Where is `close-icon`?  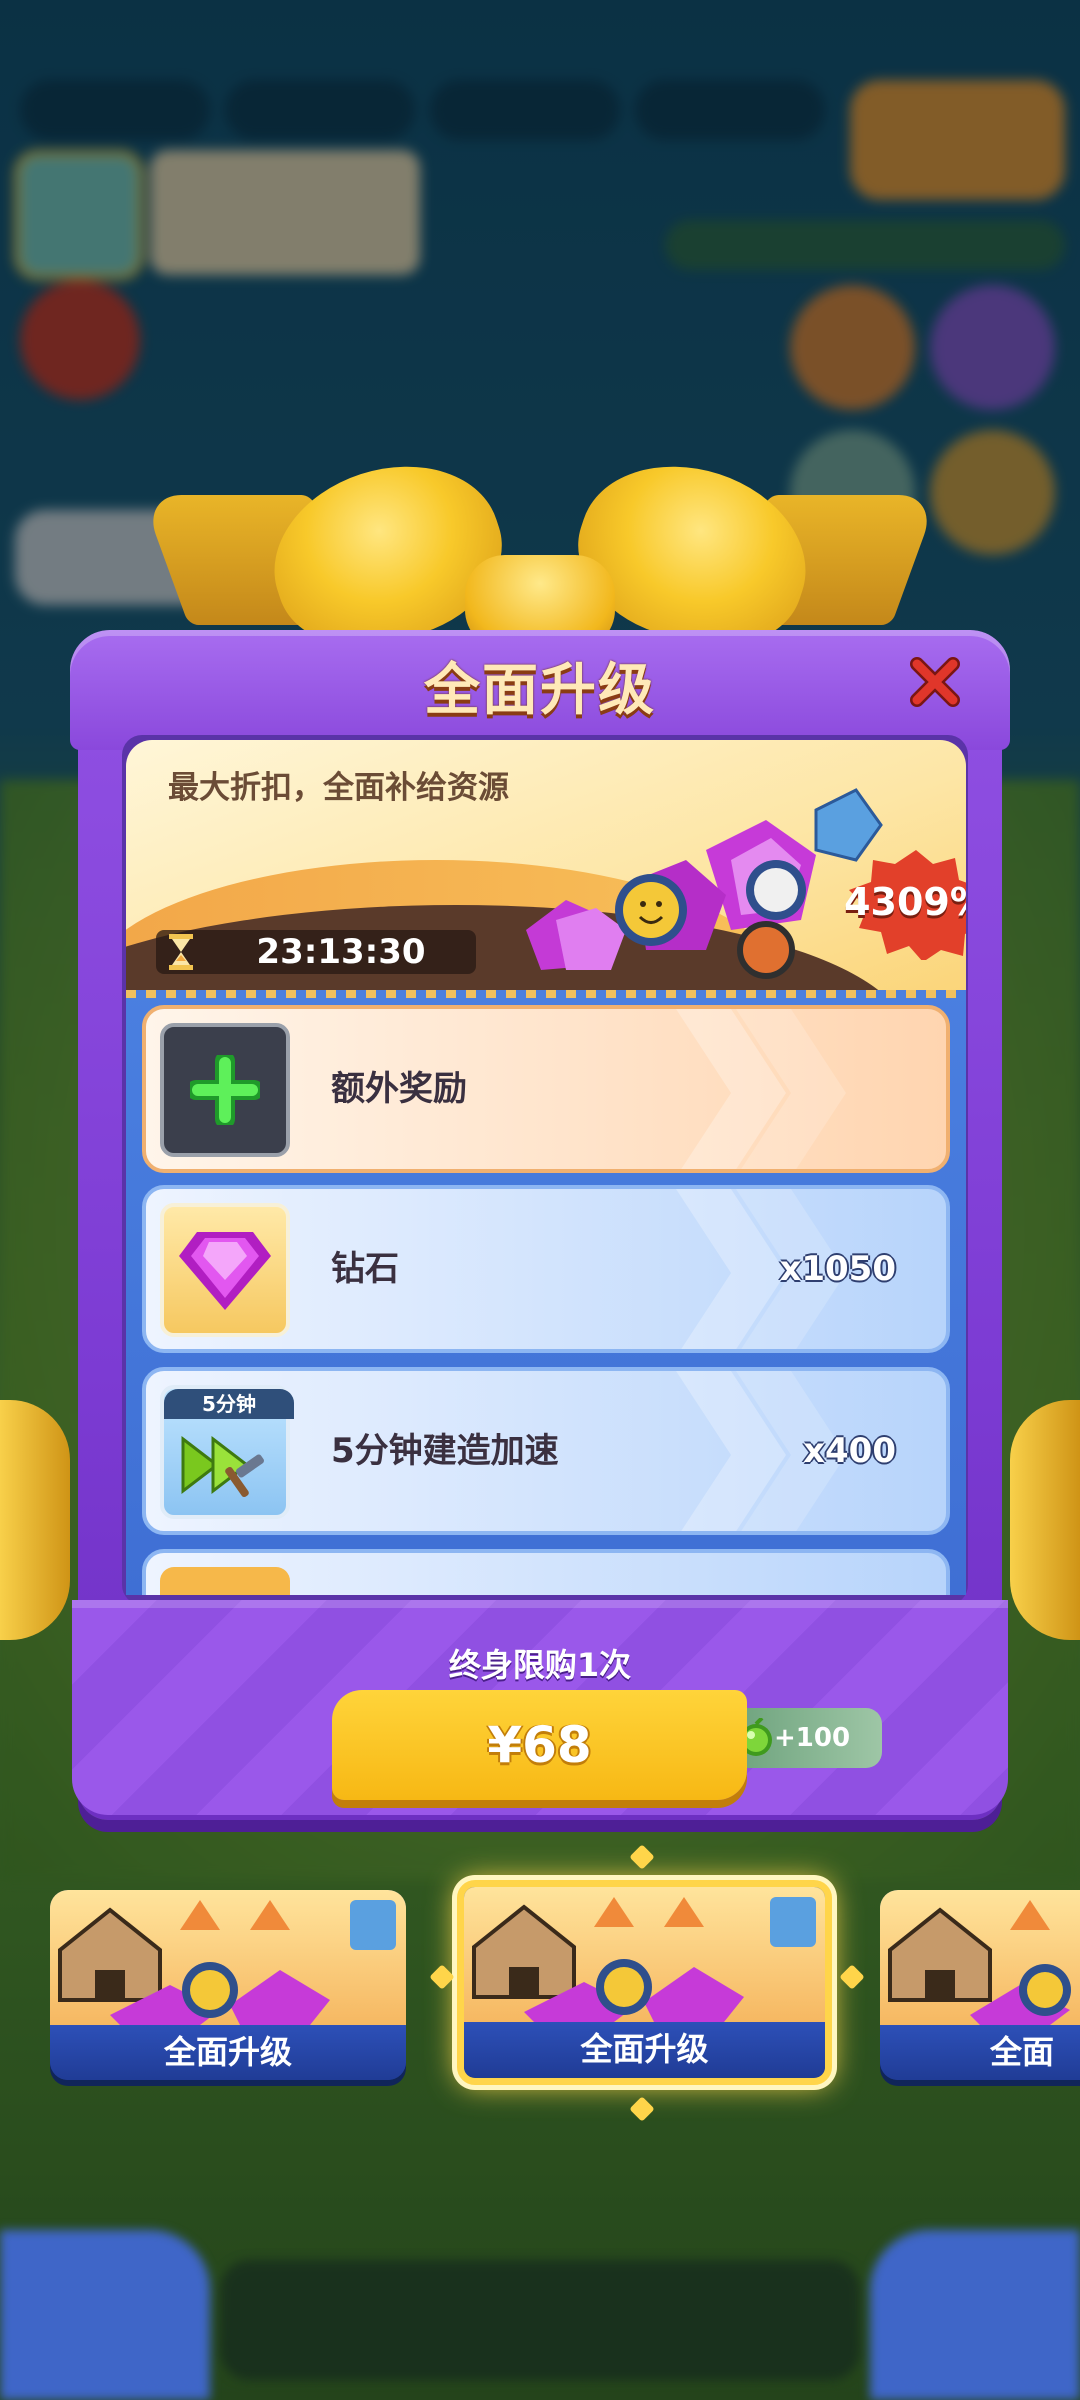
close-icon is located at coordinates (935, 682).